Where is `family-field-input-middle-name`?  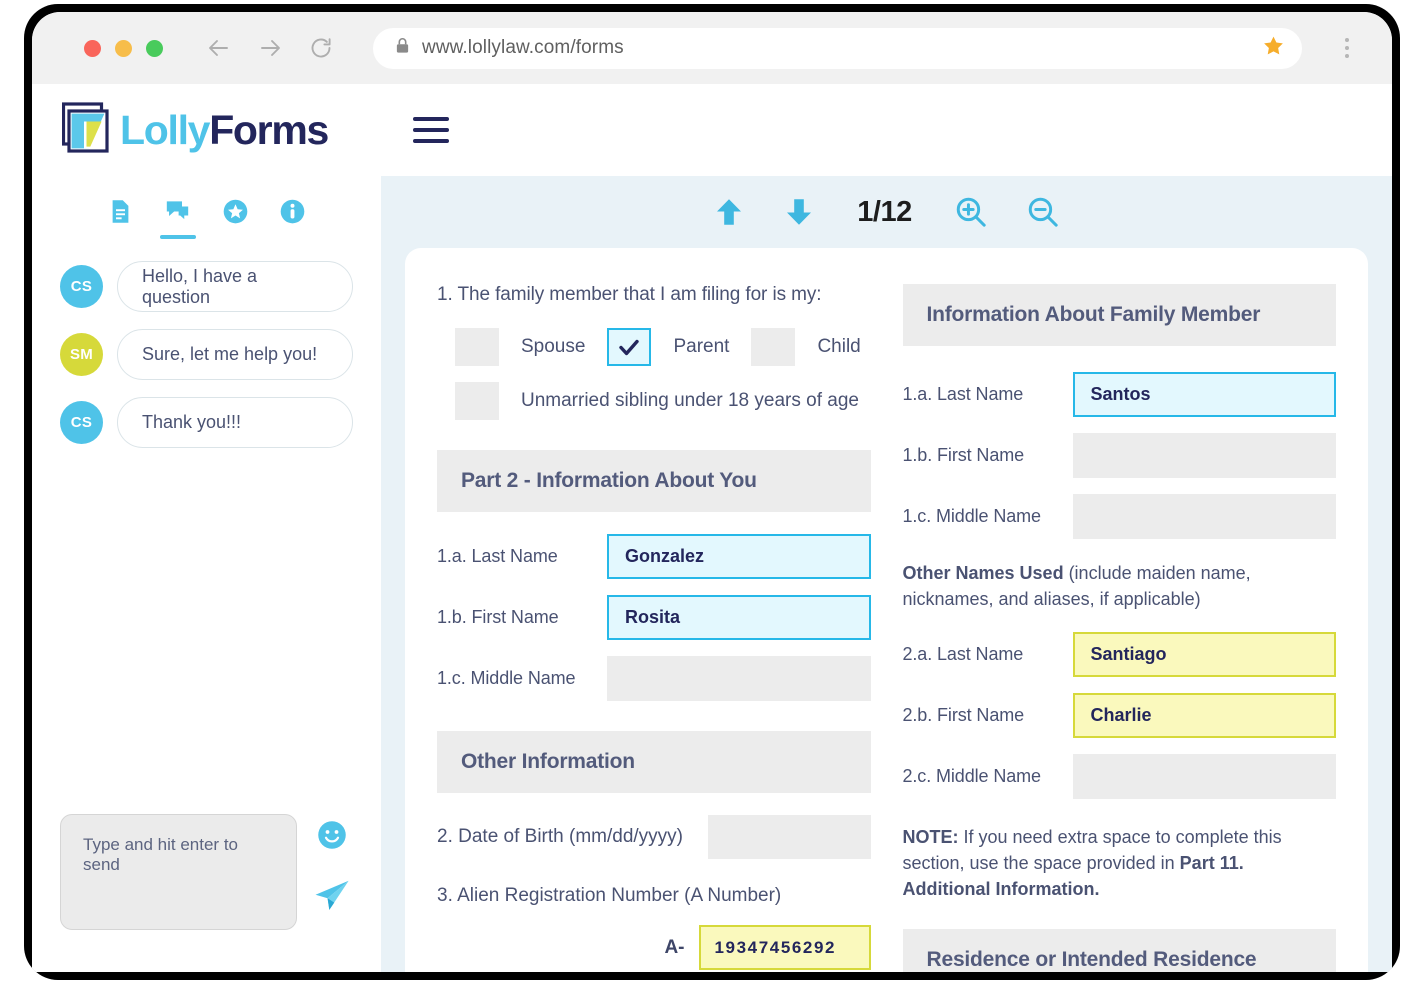
family-field-input-middle-name is located at coordinates (1204, 516).